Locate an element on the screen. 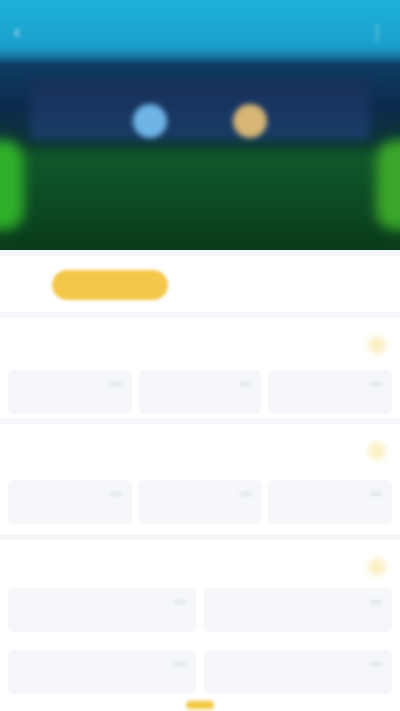  back-arrow-icon: ‹ is located at coordinates (17, 32).